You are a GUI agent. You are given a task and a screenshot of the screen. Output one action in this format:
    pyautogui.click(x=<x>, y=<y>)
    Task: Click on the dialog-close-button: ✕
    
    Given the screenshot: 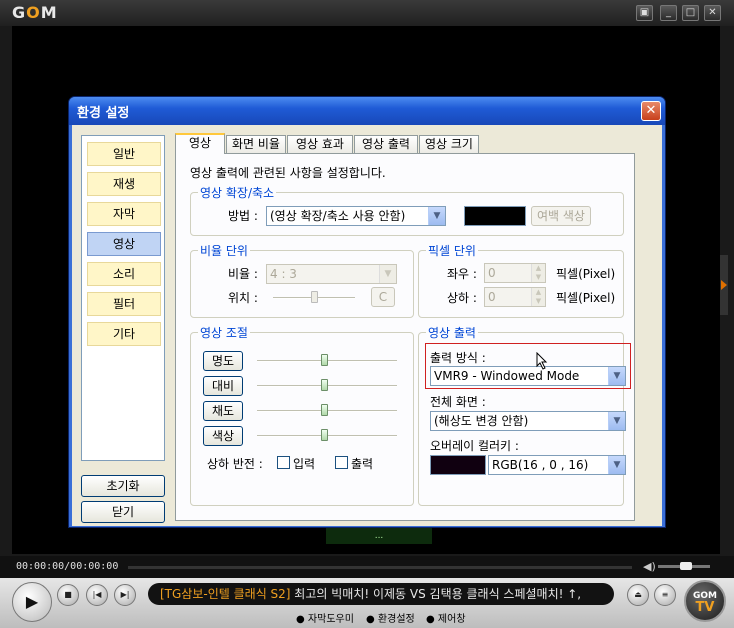 What is the action you would take?
    pyautogui.click(x=651, y=111)
    